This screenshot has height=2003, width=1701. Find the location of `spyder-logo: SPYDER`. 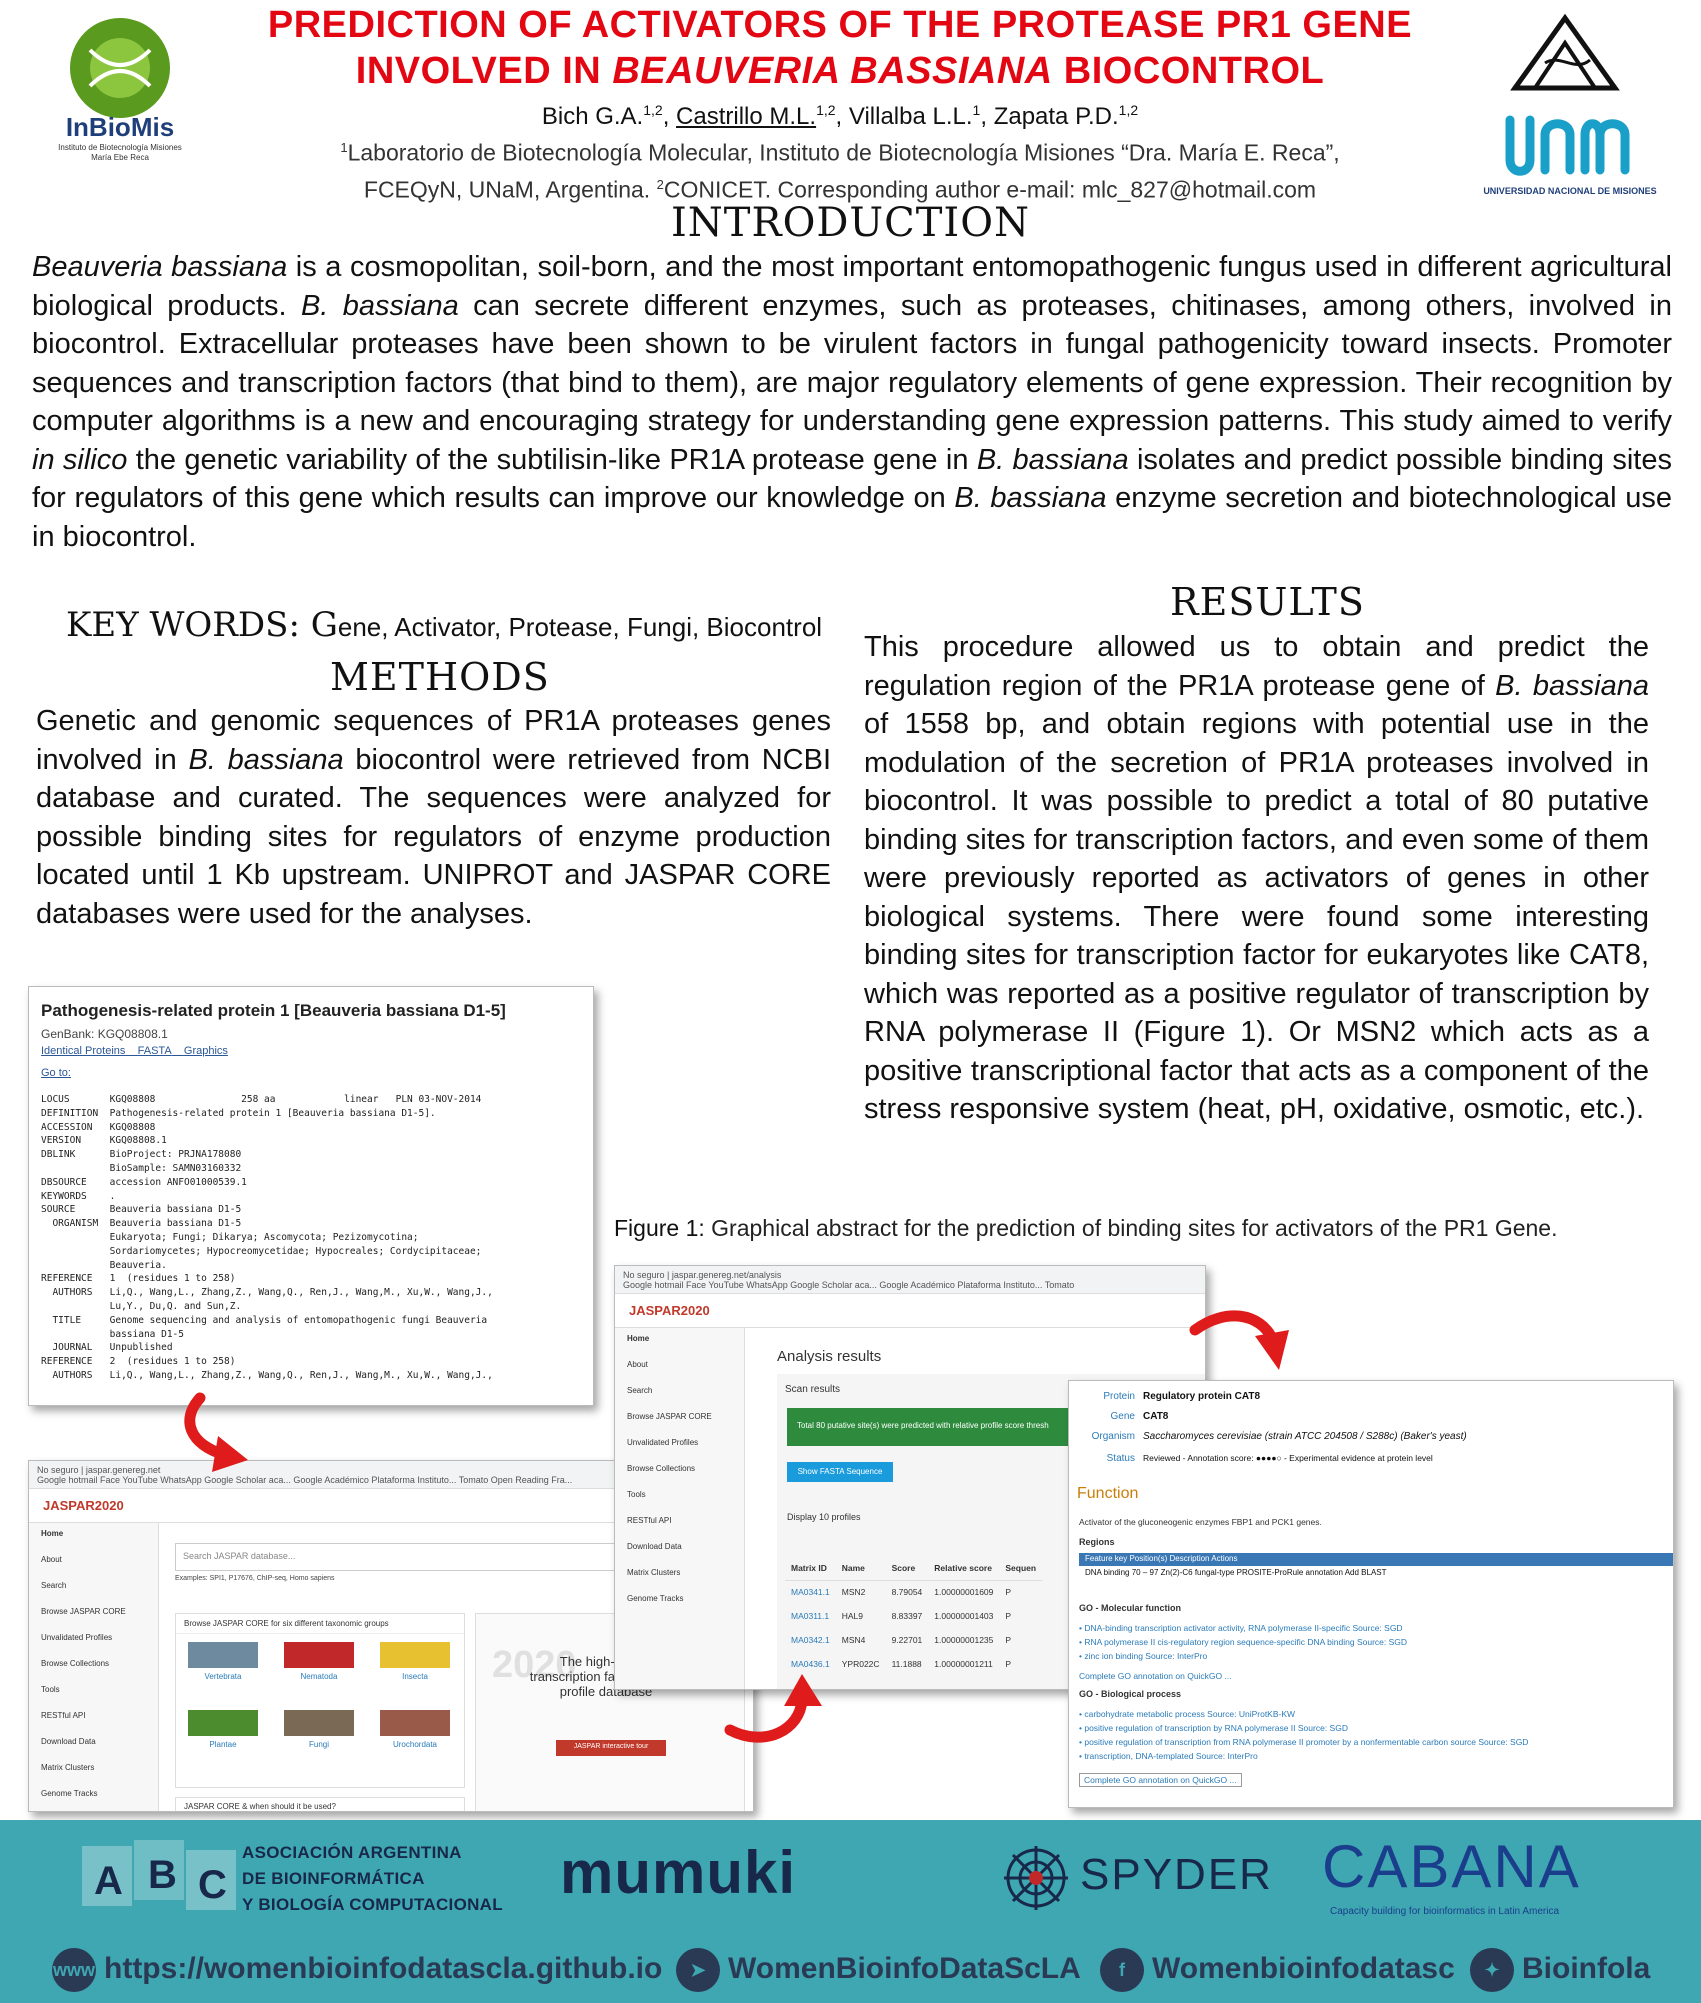

spyder-logo: SPYDER is located at coordinates (1176, 1874).